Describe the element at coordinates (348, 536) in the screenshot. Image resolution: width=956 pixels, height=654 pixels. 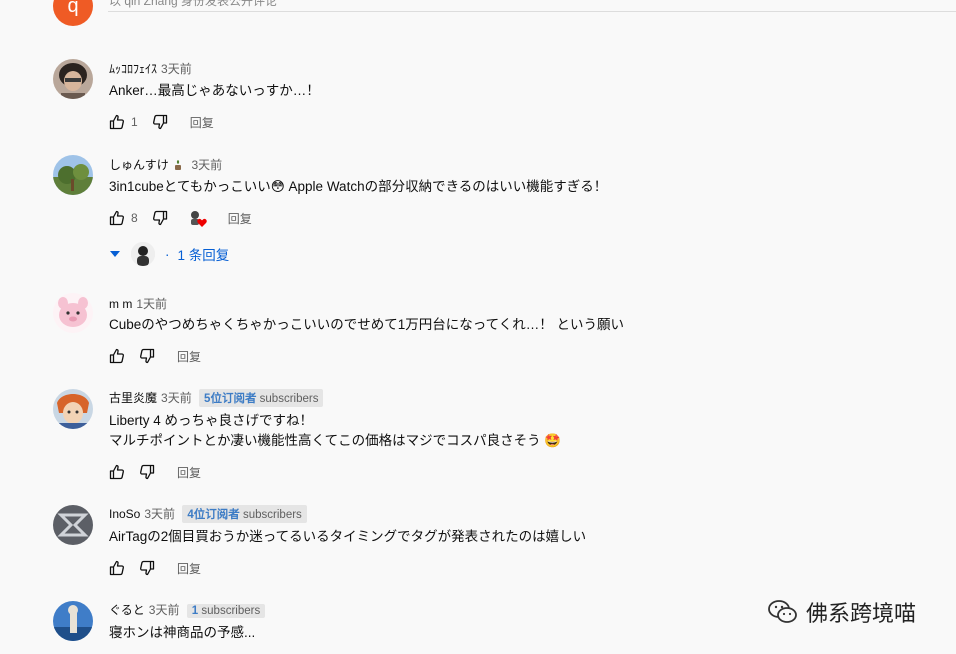
I see `comment-text: AirTagの2個目買おうか迷ってるいるタイミングでタグが発表されたのは嬉しい` at that location.